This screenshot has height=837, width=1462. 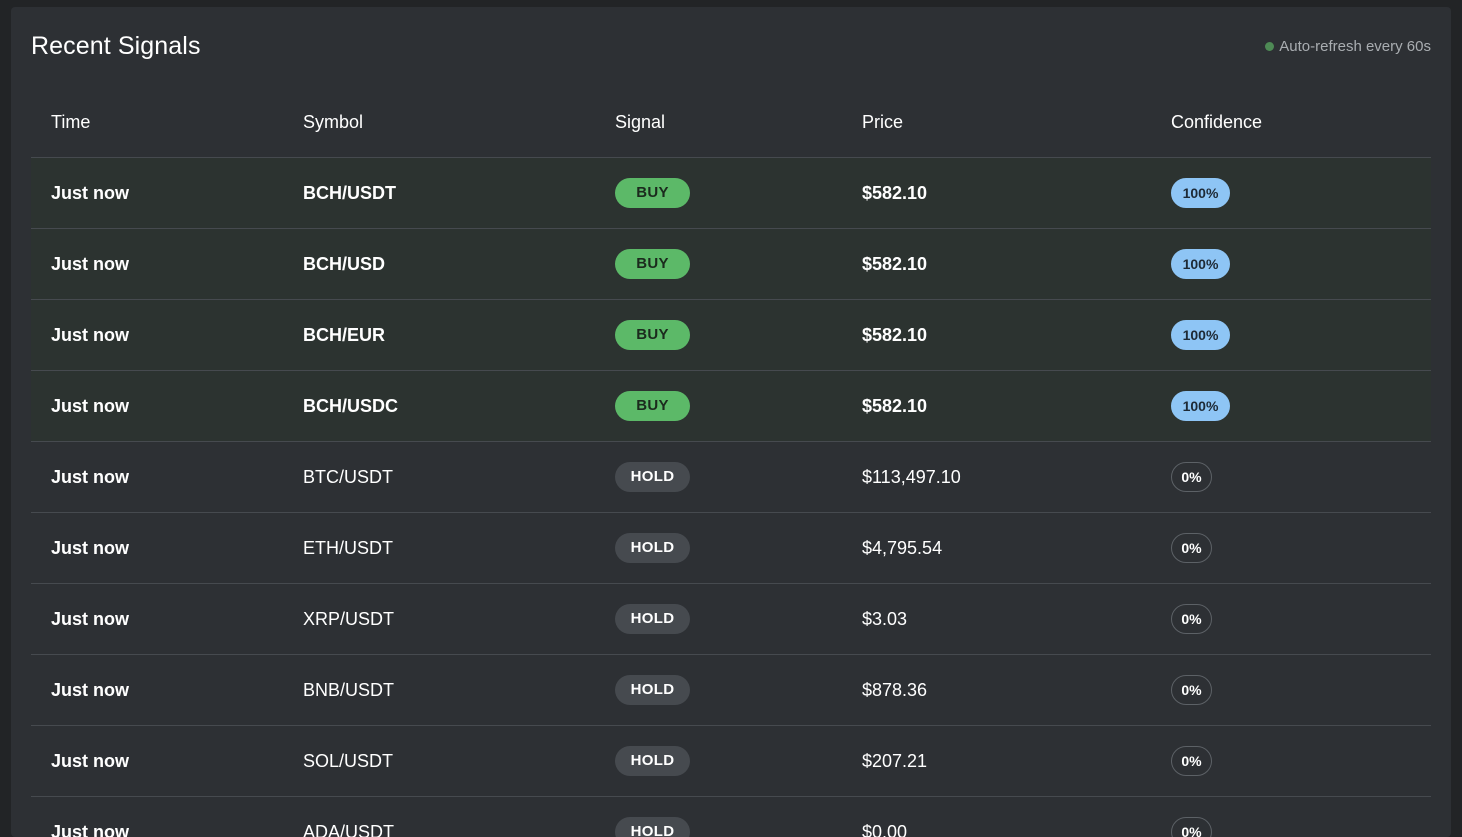 I want to click on table-row: Just nowBTC/USDTHOLD $113,497.100%, so click(x=731, y=477).